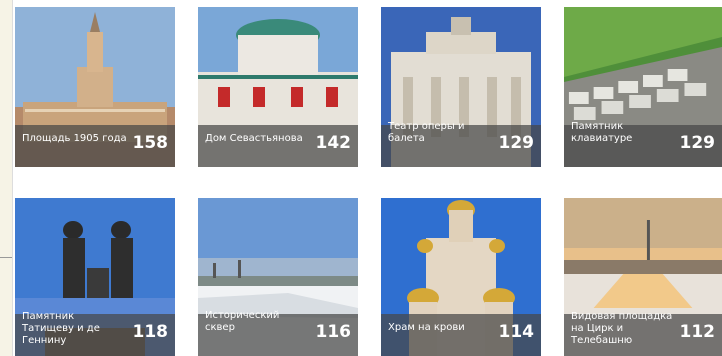  What do you see at coordinates (74, 138) in the screenshot?
I see `tile-label: Площадь 1905 года` at bounding box center [74, 138].